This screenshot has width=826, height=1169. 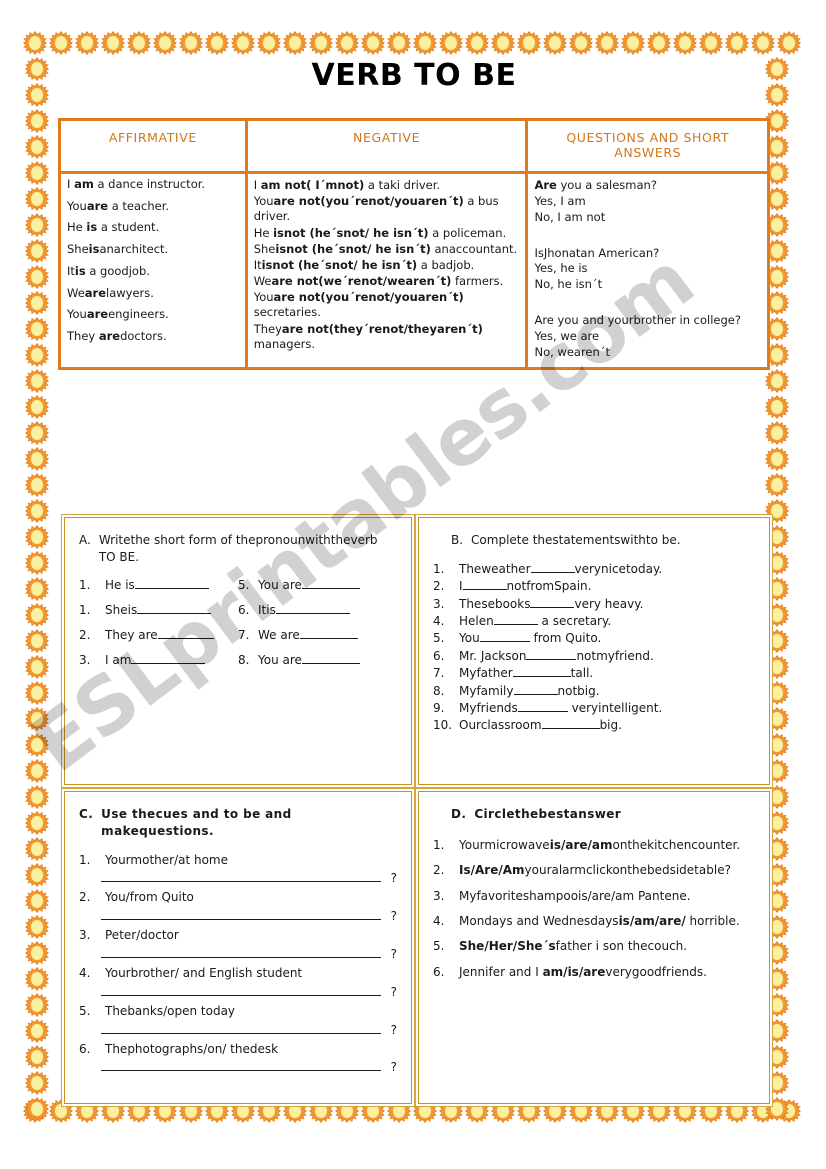 I want to click on exercise-c-item: 6. Thephotographs/on/ thedesk?, so click(x=238, y=1058).